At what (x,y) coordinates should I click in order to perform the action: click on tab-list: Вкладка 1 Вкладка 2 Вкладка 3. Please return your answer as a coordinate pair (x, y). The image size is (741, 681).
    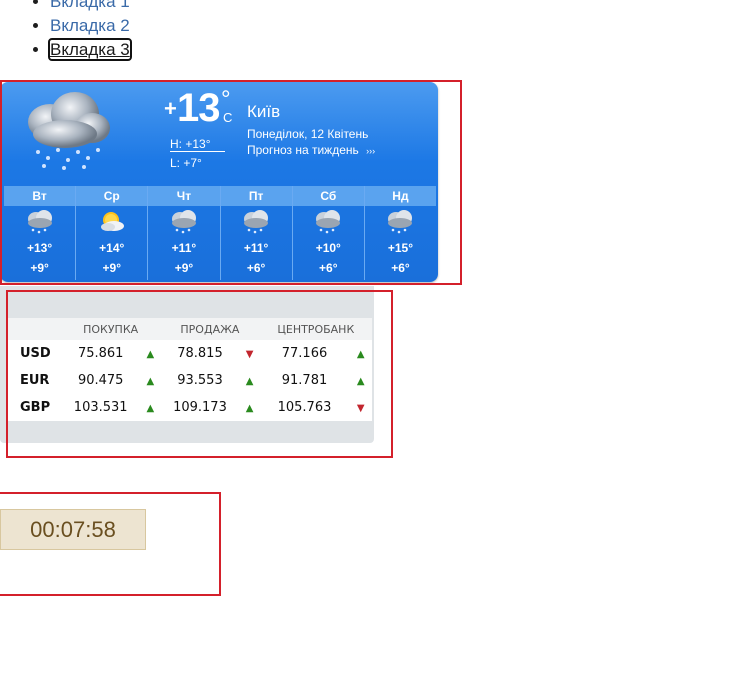
    Looking at the image, I should click on (66, 31).